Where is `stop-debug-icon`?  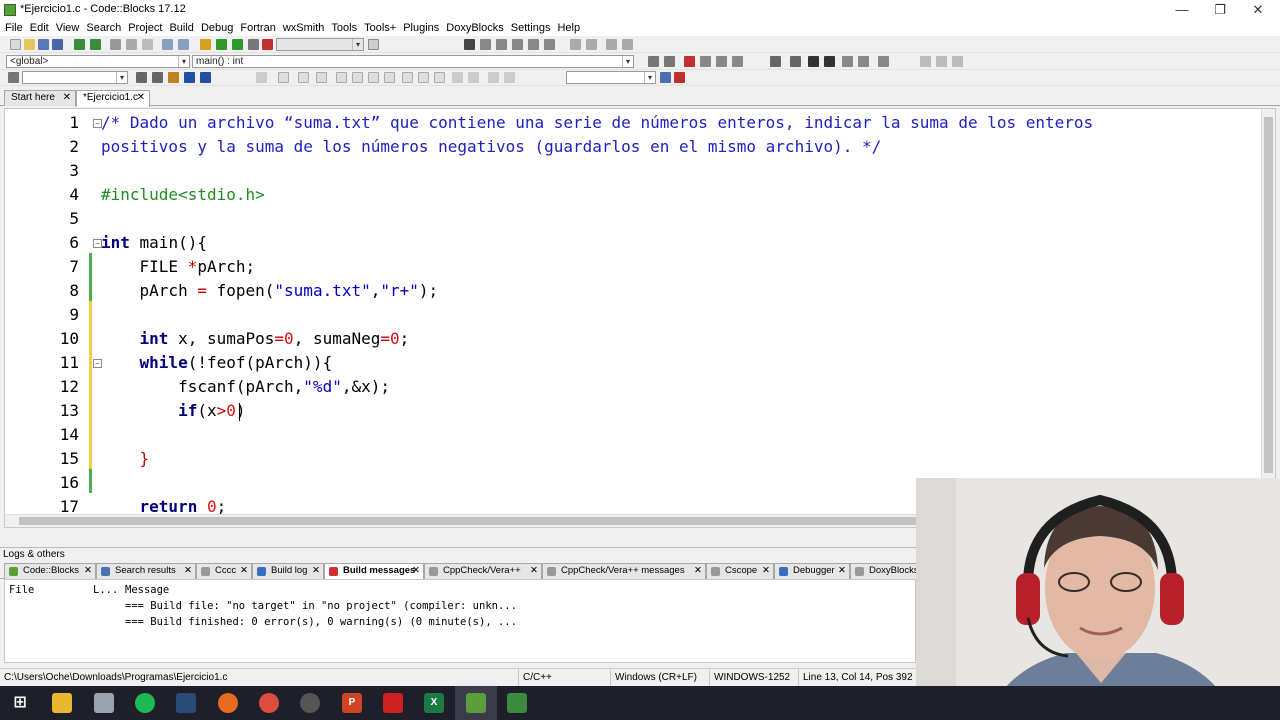 stop-debug-icon is located at coordinates (591, 44).